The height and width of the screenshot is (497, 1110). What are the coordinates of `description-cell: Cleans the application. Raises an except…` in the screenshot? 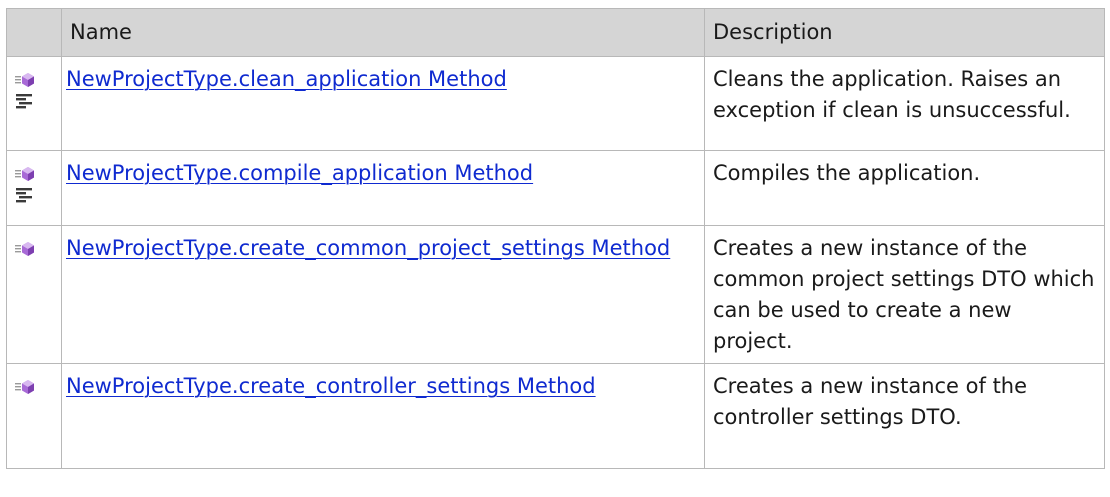 It's located at (904, 103).